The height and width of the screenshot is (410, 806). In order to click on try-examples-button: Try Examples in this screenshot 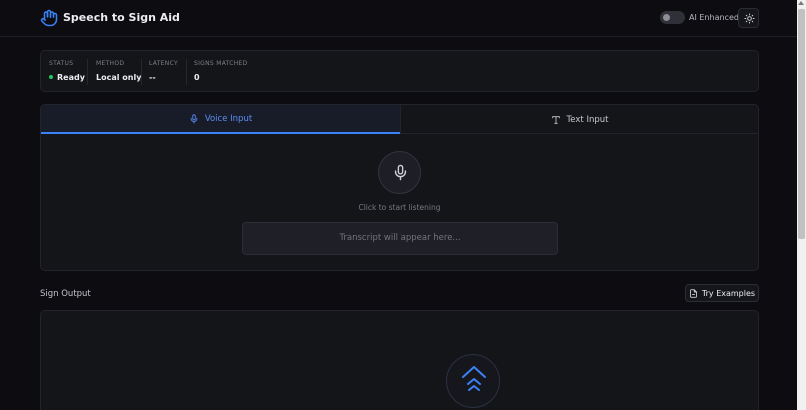, I will do `click(722, 293)`.